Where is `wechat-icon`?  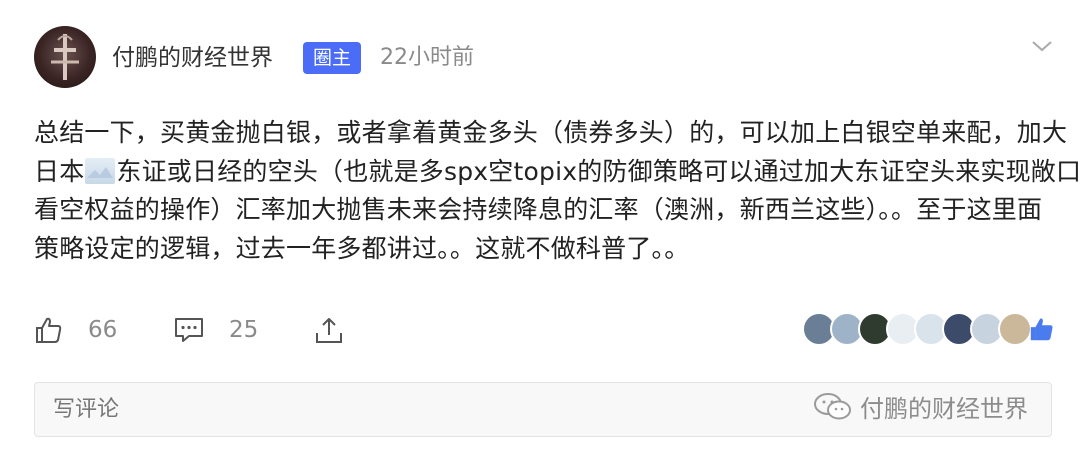
wechat-icon is located at coordinates (832, 406).